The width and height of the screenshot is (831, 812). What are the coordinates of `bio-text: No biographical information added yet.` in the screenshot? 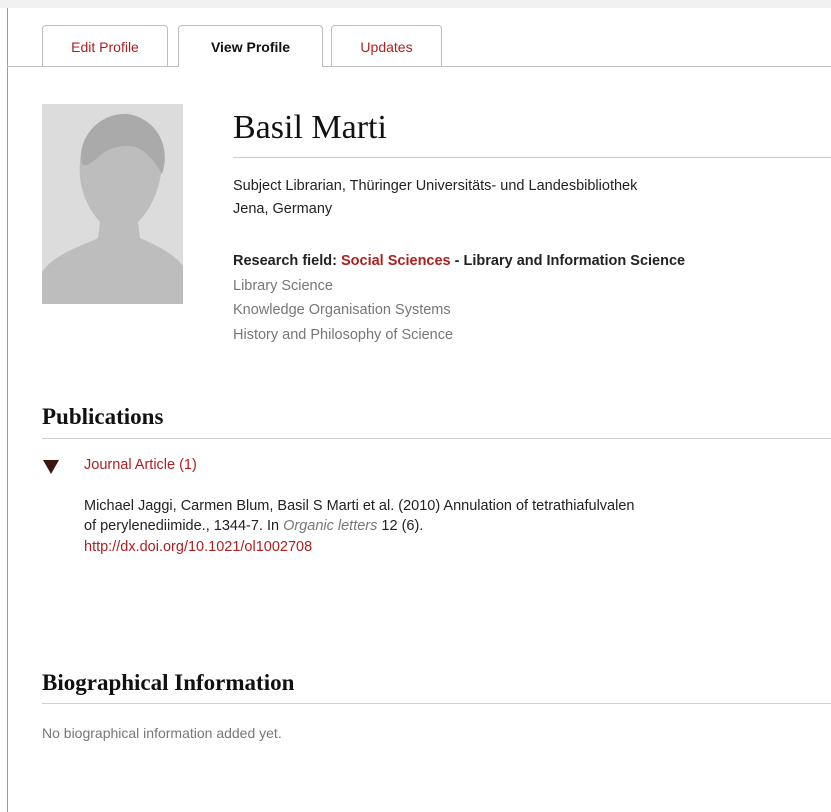 It's located at (162, 733).